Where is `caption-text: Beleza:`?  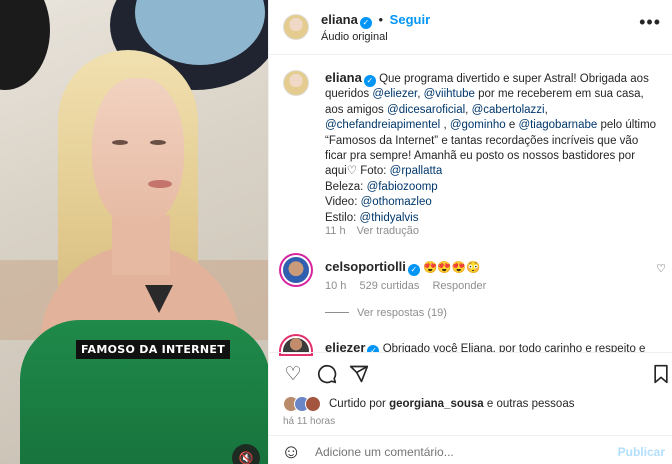
caption-text: Beleza: is located at coordinates (346, 186).